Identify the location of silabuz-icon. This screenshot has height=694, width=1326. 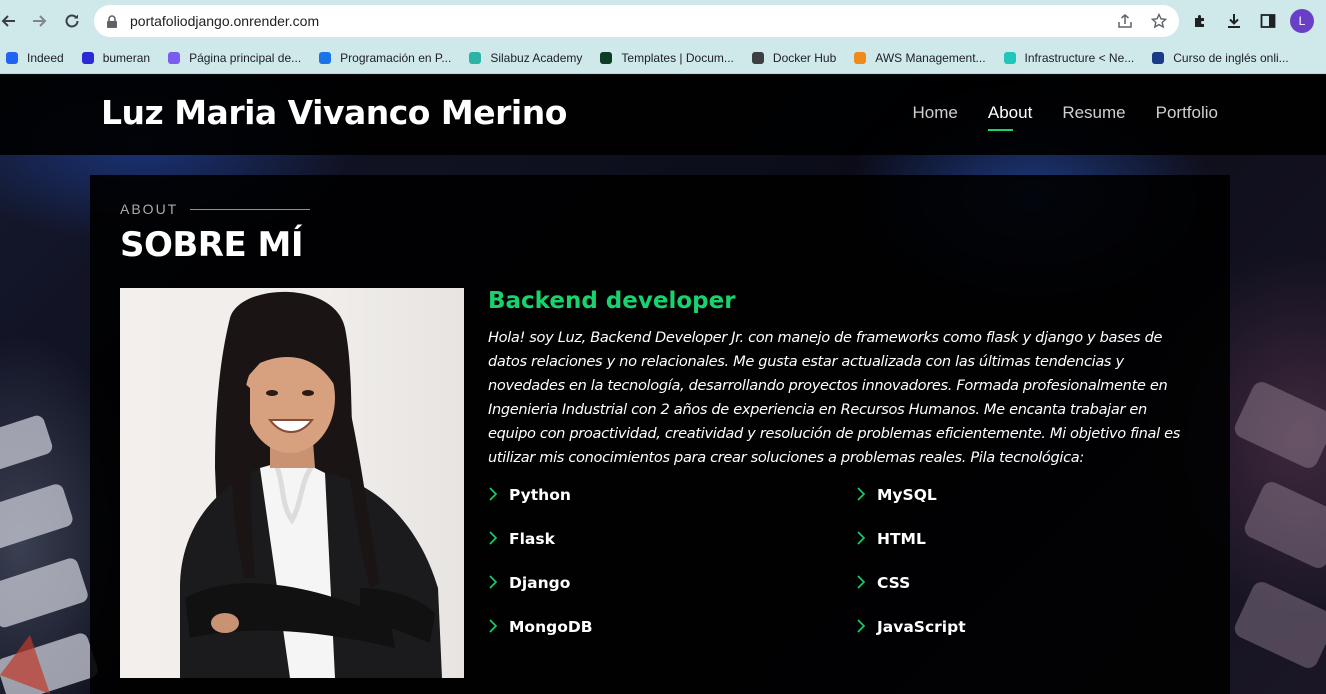
(475, 58).